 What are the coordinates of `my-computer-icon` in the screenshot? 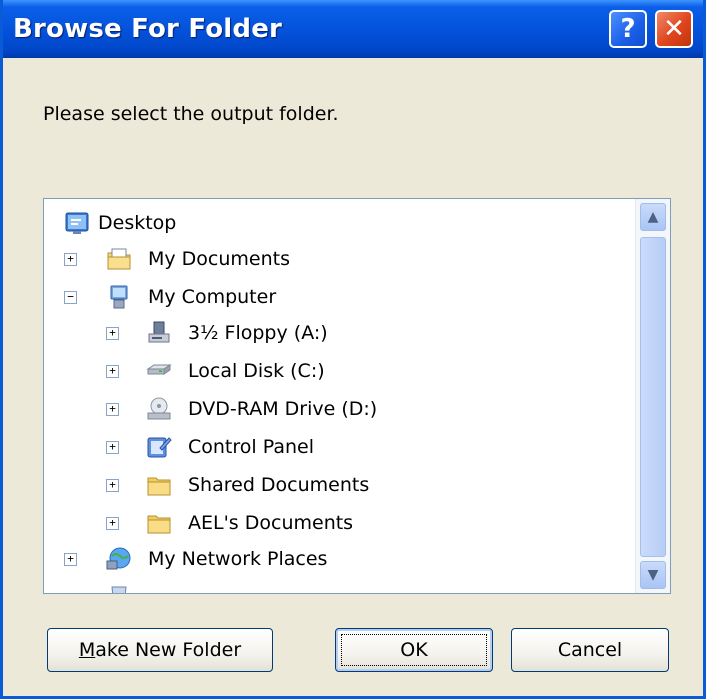 It's located at (119, 297).